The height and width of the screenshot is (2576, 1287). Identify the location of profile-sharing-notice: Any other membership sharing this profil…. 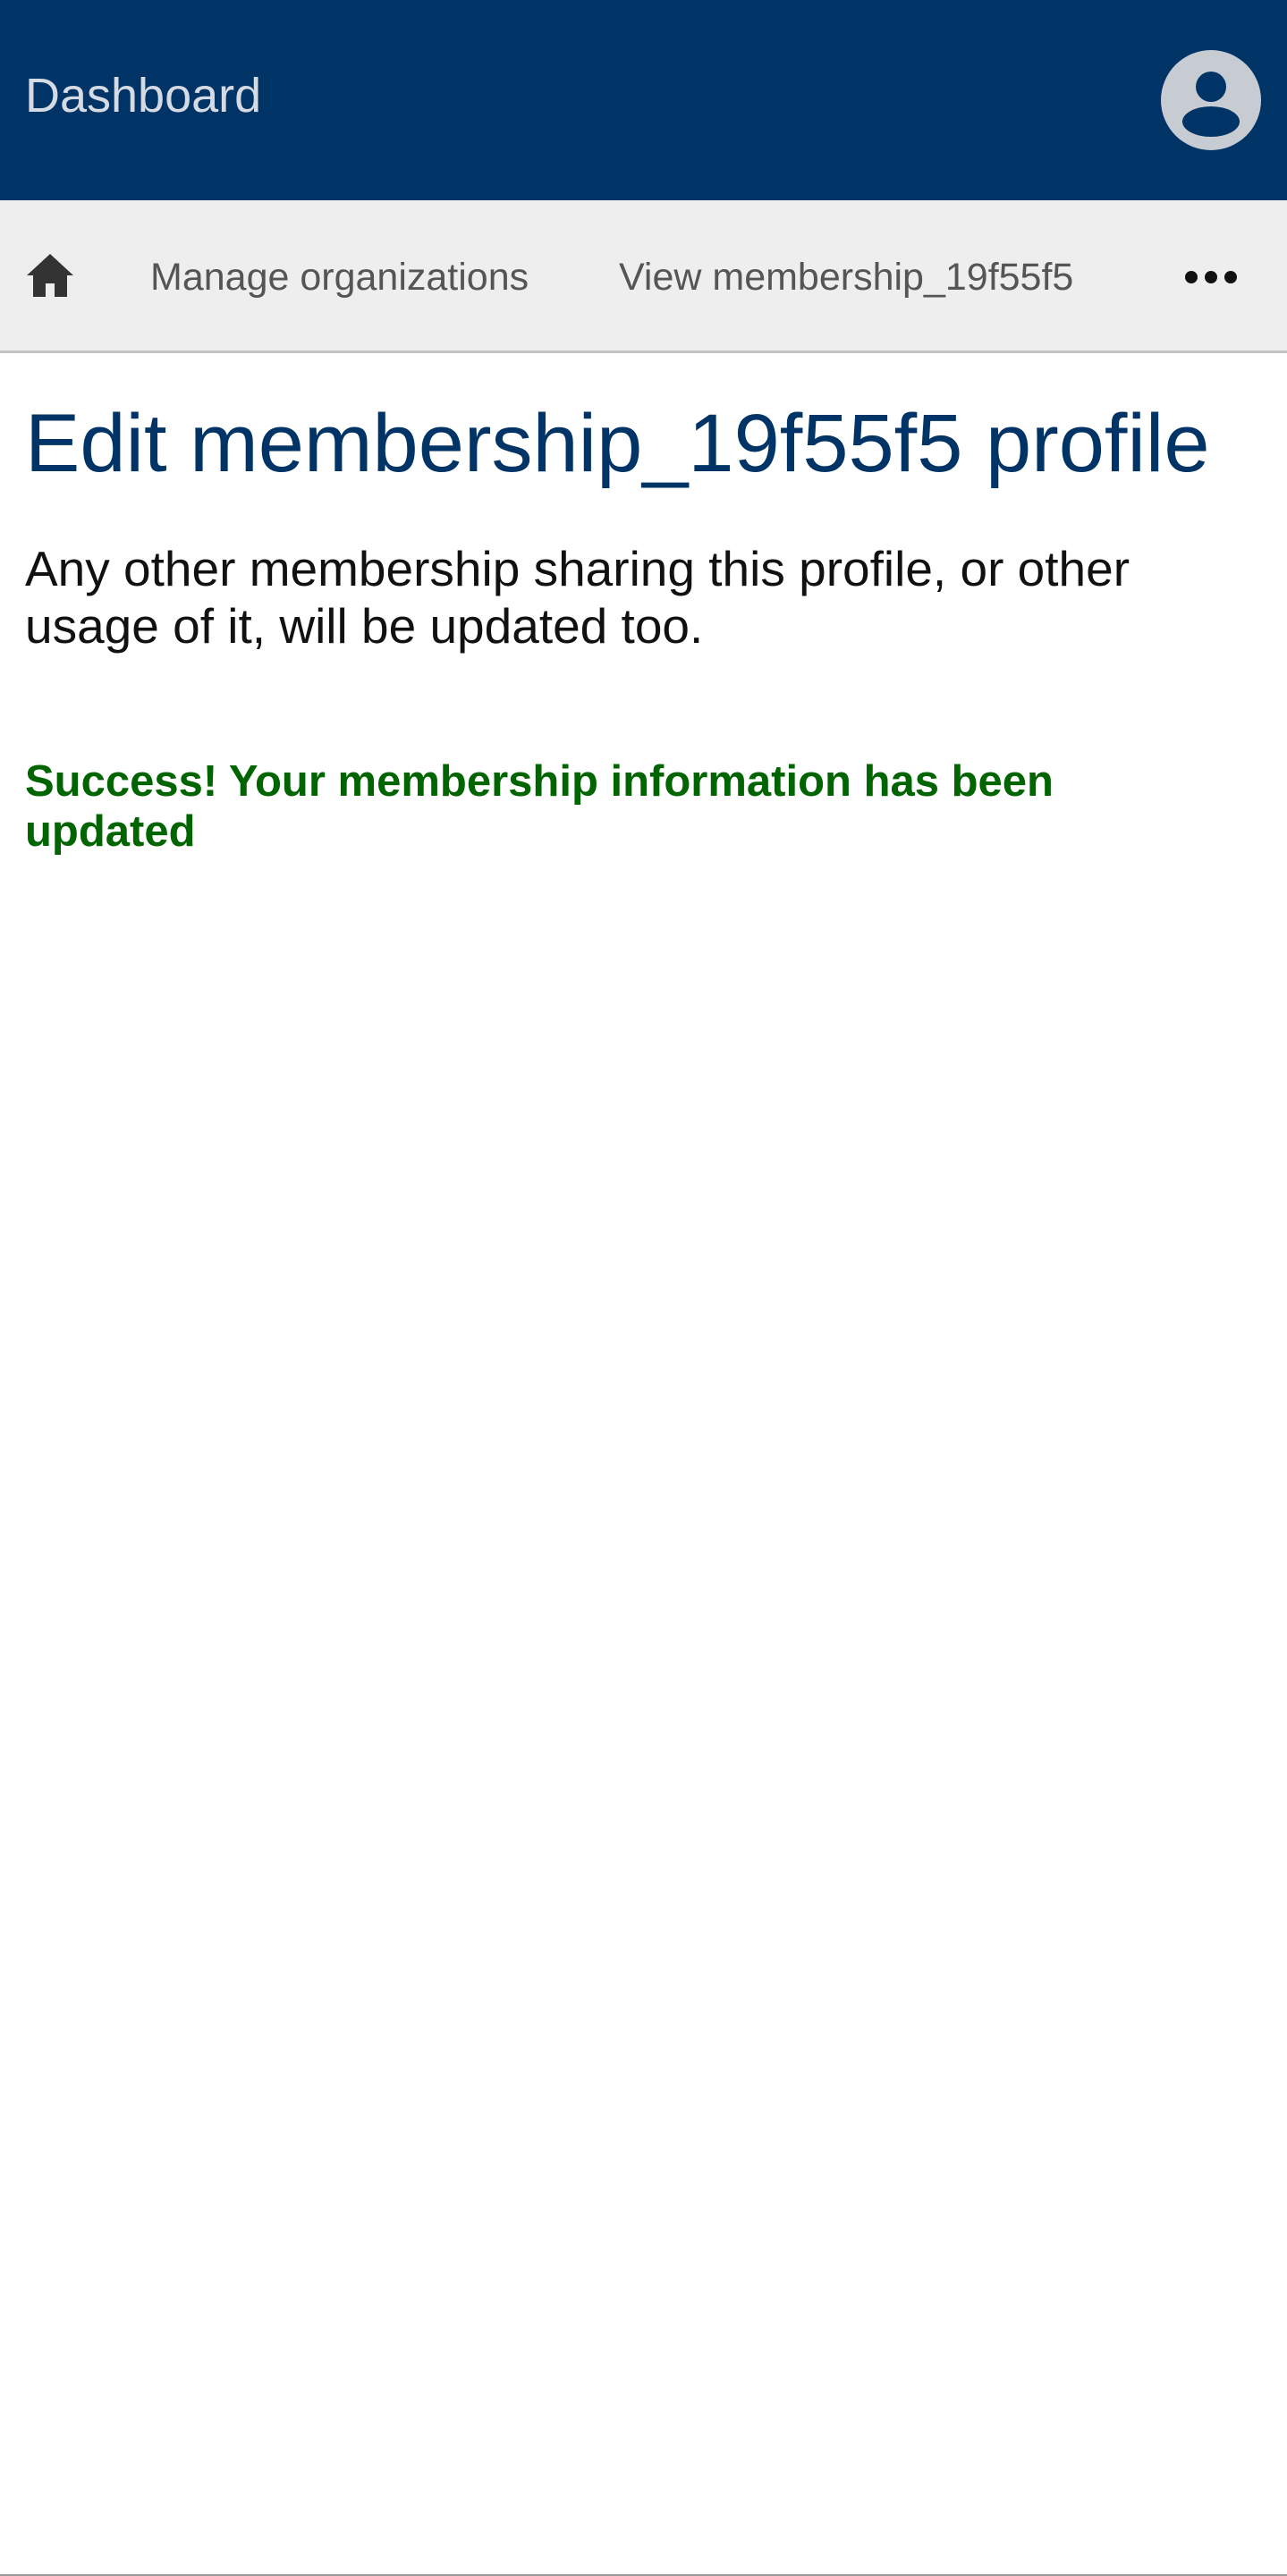
(577, 597).